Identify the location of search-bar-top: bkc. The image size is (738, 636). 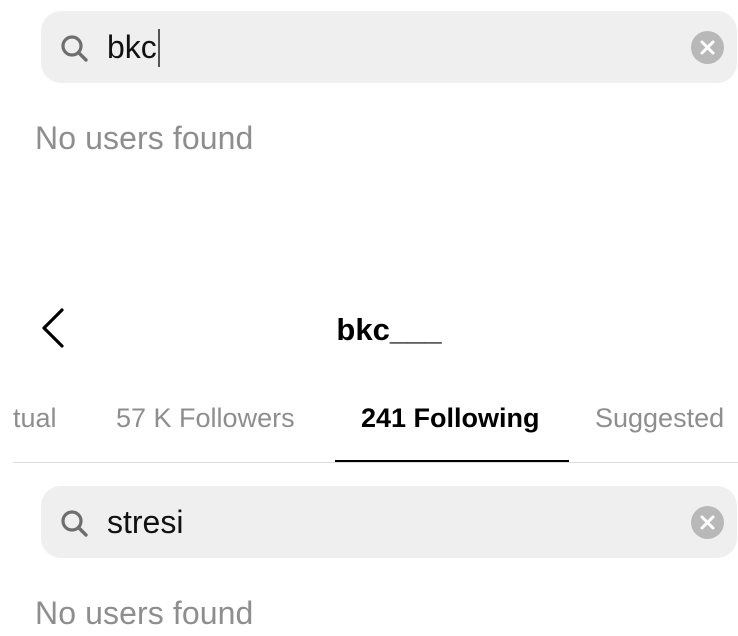
(389, 47).